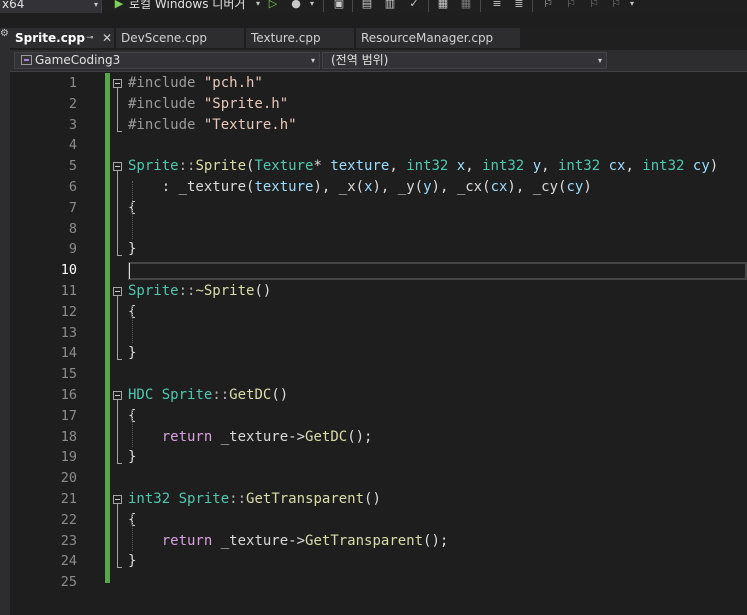 The height and width of the screenshot is (615, 747). Describe the element at coordinates (56, 582) in the screenshot. I see `line-number: 25` at that location.